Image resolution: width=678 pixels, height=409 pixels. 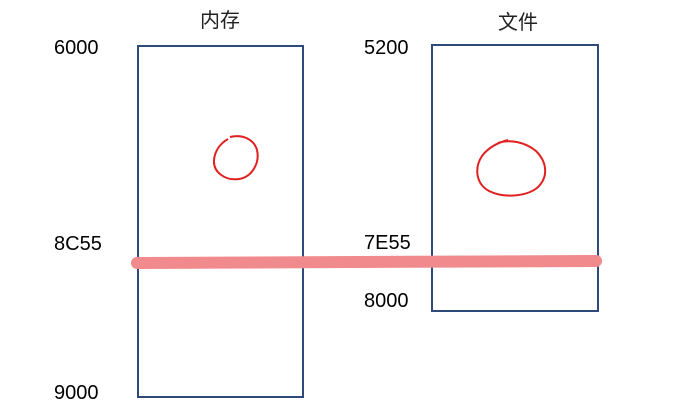 I want to click on mapping-line, so click(x=366, y=262).